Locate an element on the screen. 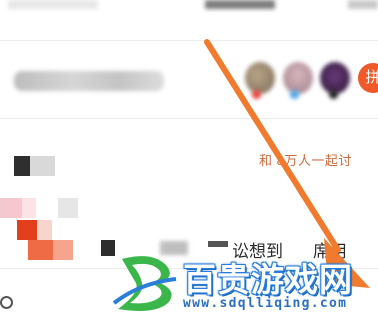 The height and width of the screenshot is (320, 378). watermark-title: 百贵游戏网 is located at coordinates (268, 279).